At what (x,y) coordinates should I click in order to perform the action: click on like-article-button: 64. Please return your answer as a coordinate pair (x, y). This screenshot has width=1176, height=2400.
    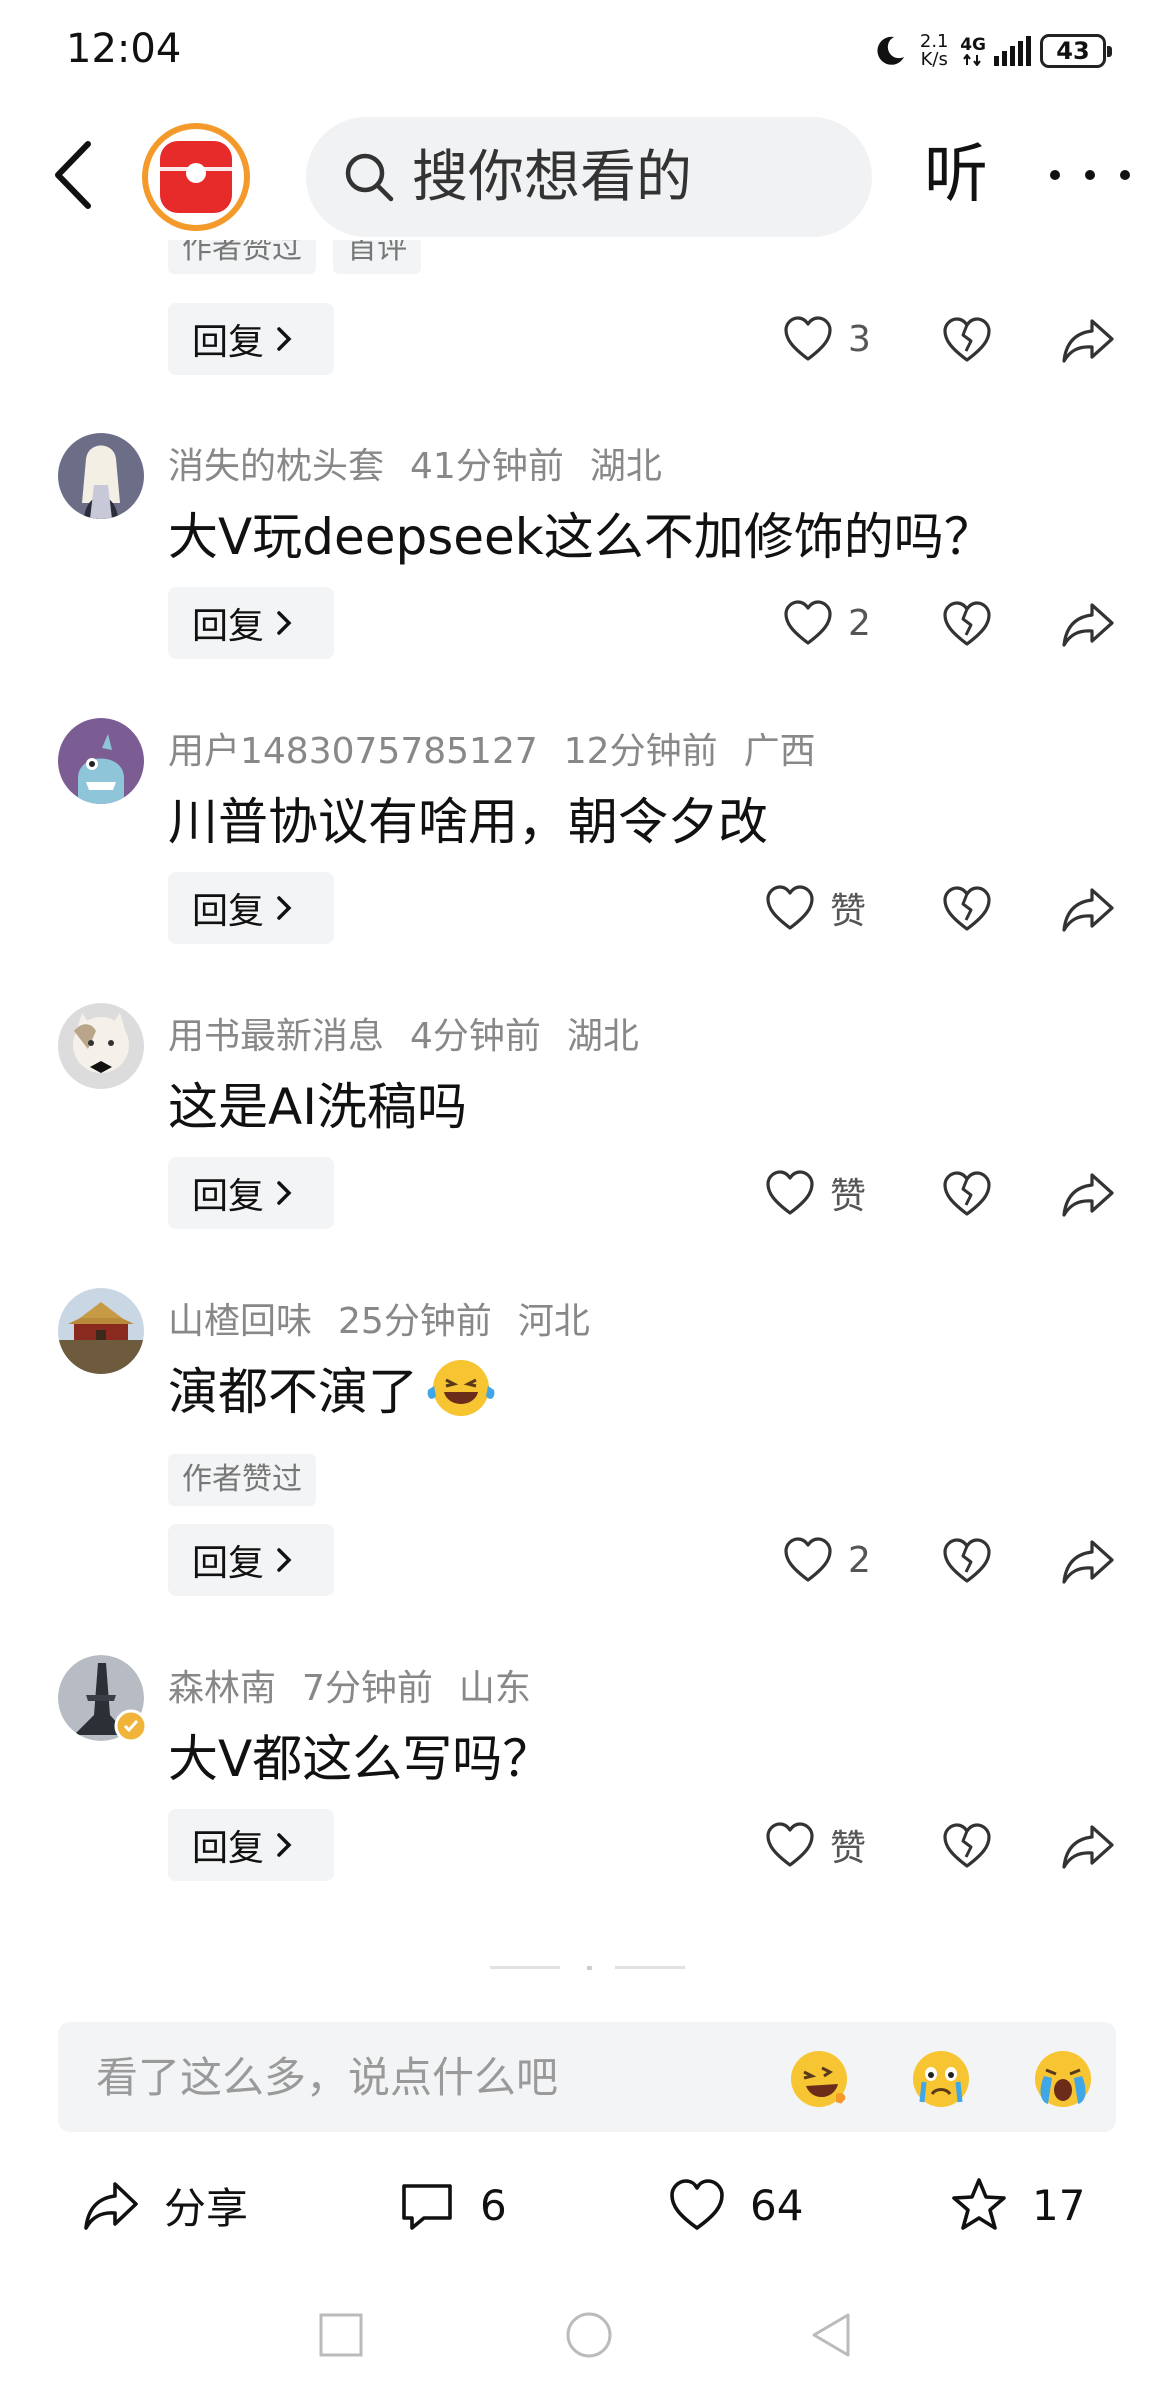
    Looking at the image, I should click on (735, 2205).